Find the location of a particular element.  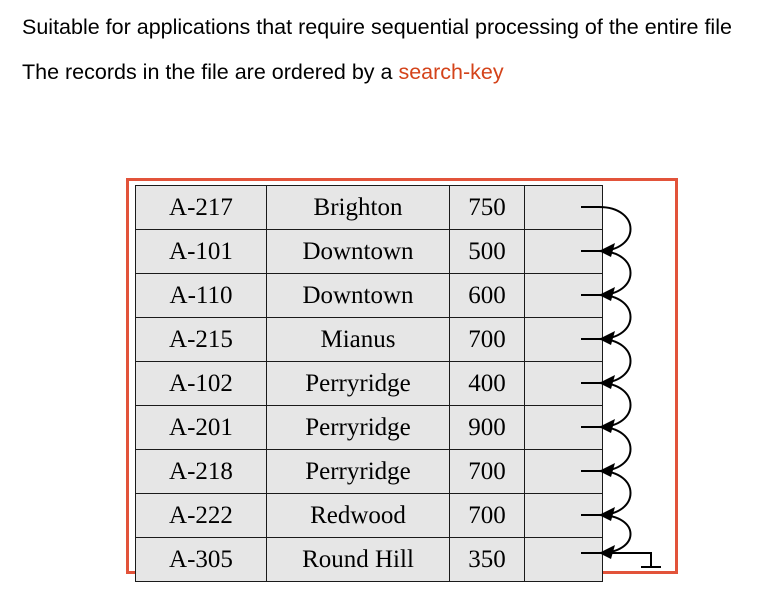

table-row: A-217 Brighton 750 is located at coordinates (369, 207).